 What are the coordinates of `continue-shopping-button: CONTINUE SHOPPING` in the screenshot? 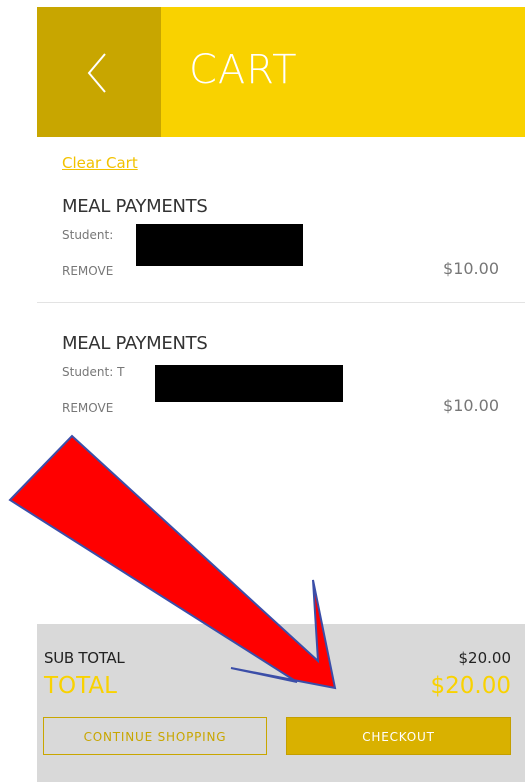 It's located at (155, 736).